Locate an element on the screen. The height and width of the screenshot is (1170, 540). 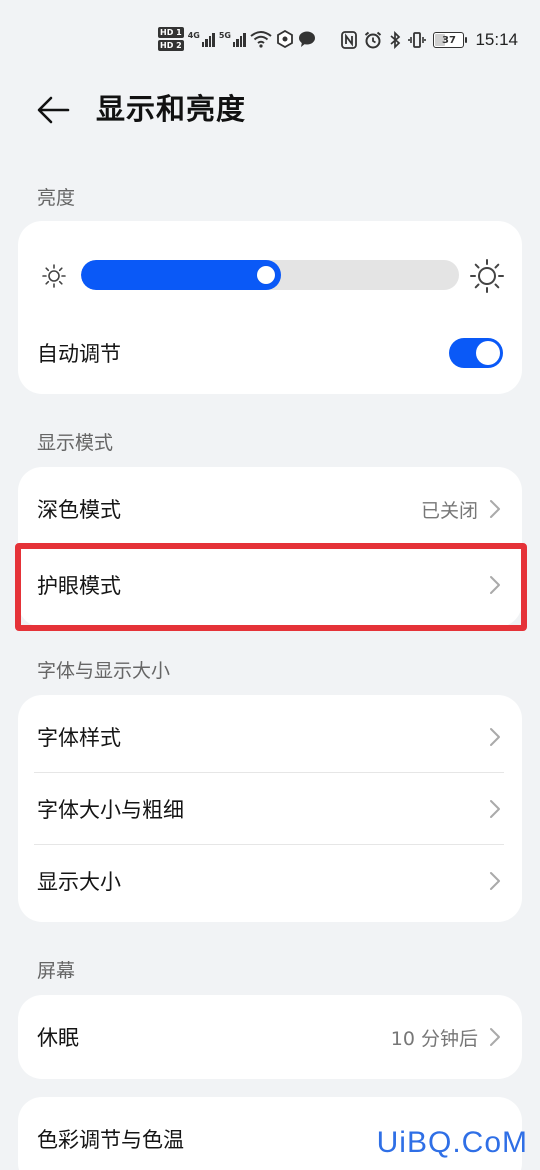
sim-badges: HD 1 HD 2 is located at coordinates (171, 39).